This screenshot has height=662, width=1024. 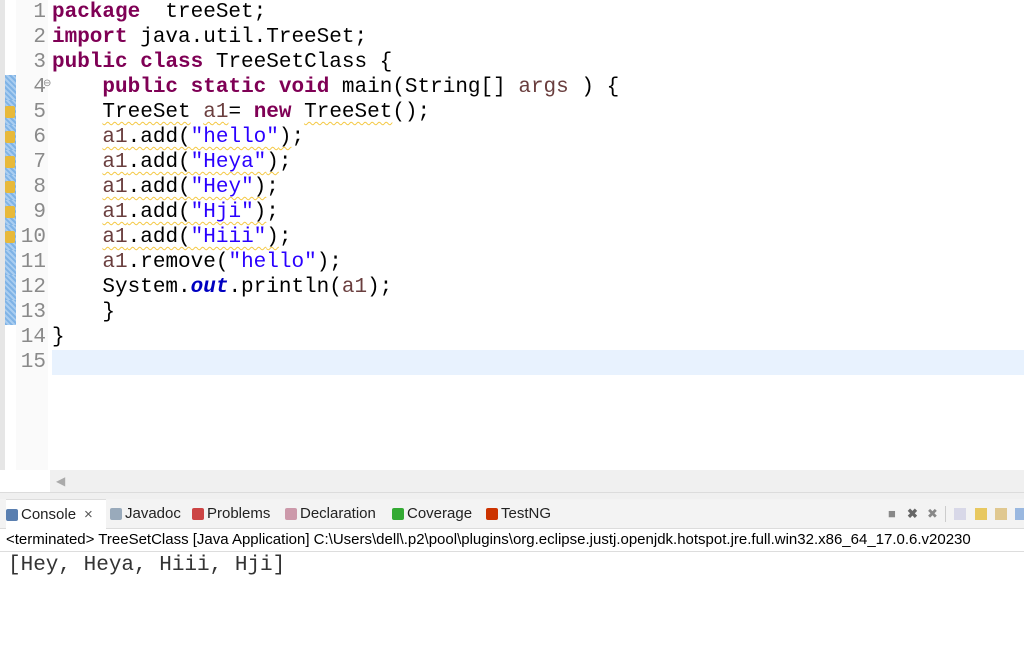 I want to click on code-token: new, so click(x=272, y=112).